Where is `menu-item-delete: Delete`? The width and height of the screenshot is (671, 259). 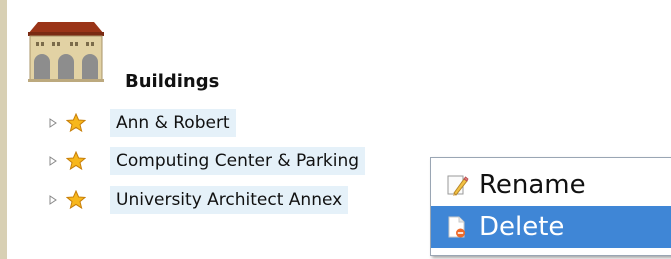 menu-item-delete: Delete is located at coordinates (551, 227).